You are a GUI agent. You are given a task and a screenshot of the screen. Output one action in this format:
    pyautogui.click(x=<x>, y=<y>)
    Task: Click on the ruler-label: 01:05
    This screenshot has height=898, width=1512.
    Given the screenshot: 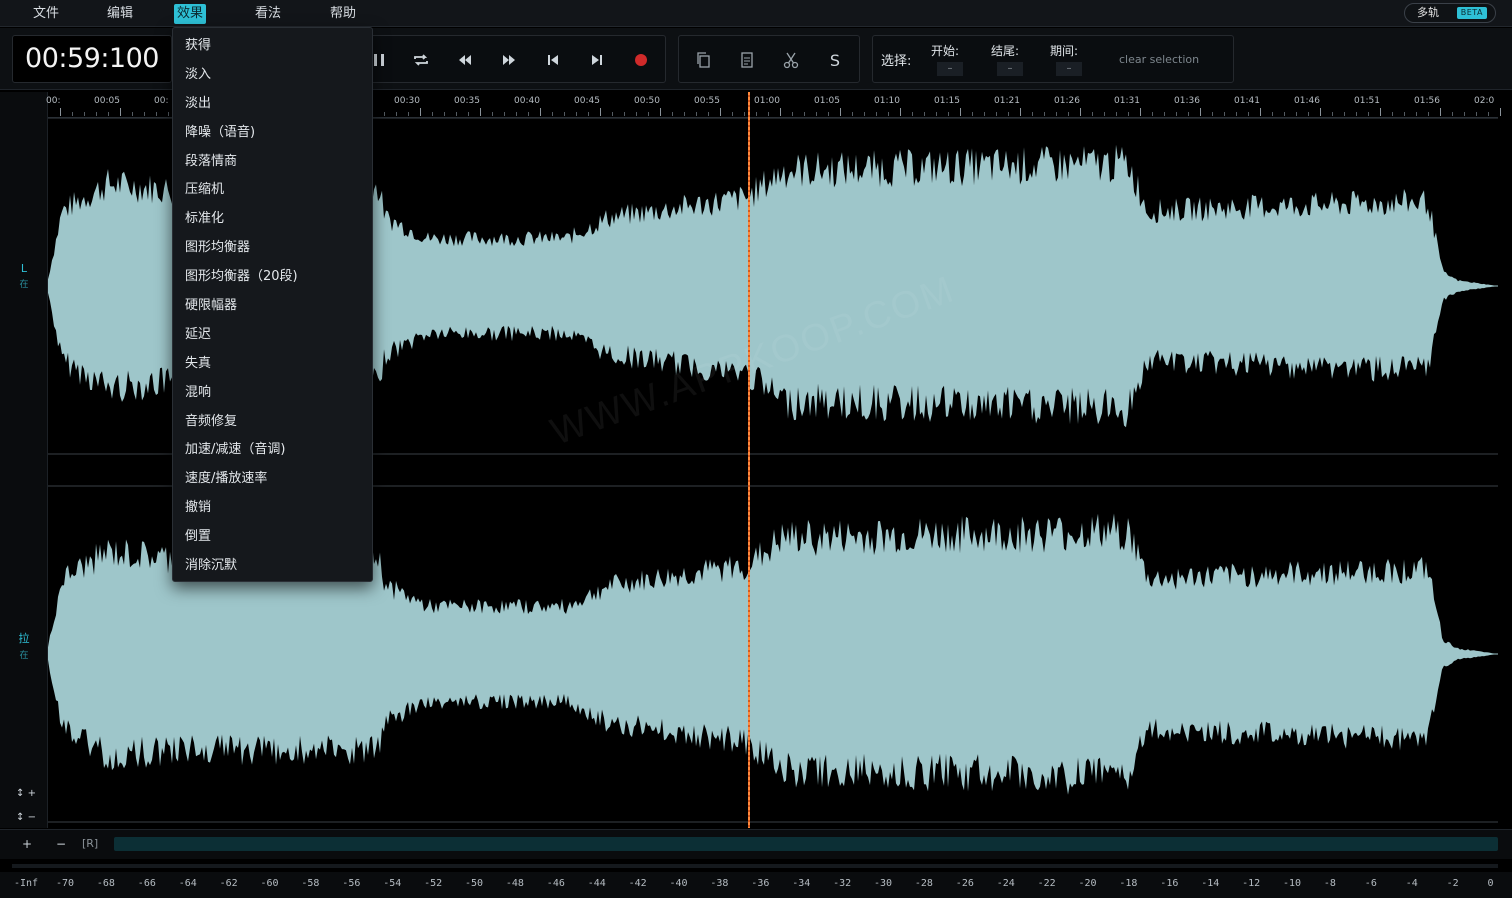 What is the action you would take?
    pyautogui.click(x=827, y=101)
    